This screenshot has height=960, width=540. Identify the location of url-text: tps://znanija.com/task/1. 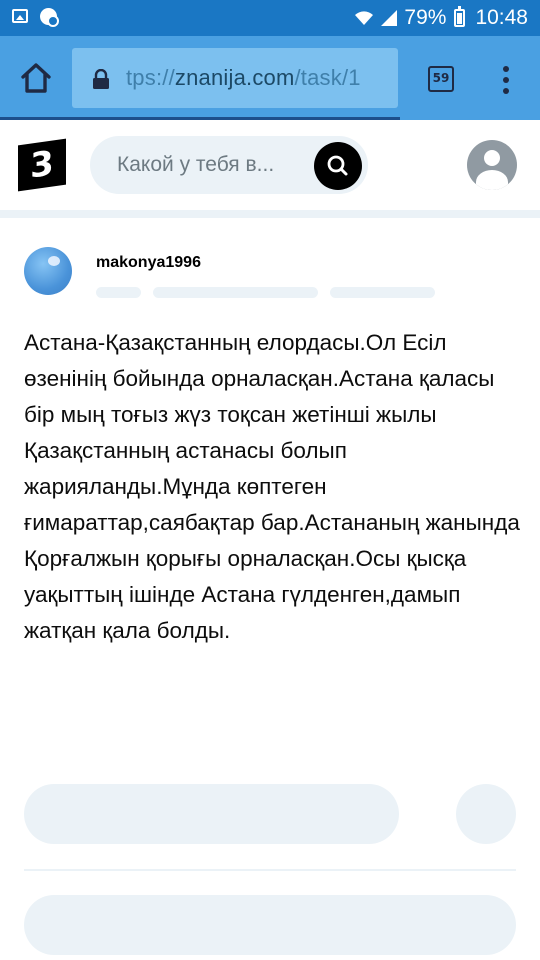
(243, 78).